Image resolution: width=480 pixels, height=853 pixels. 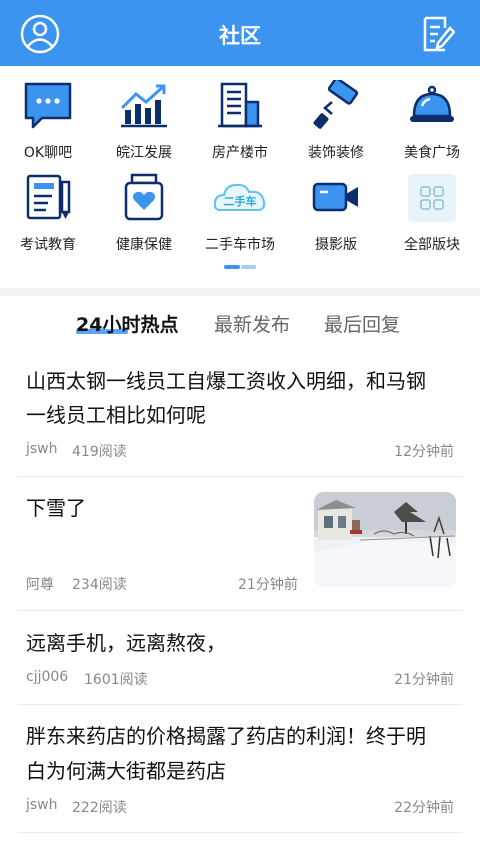 What do you see at coordinates (240, 153) in the screenshot?
I see `category-label: 房产楼市` at bounding box center [240, 153].